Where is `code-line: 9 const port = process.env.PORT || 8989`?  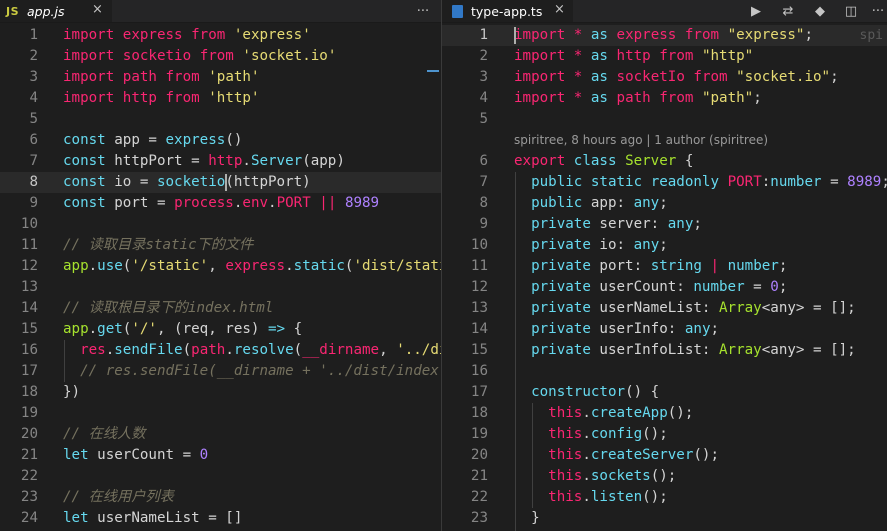
code-line: 9 const port = process.env.PORT || 8989 is located at coordinates (220, 203).